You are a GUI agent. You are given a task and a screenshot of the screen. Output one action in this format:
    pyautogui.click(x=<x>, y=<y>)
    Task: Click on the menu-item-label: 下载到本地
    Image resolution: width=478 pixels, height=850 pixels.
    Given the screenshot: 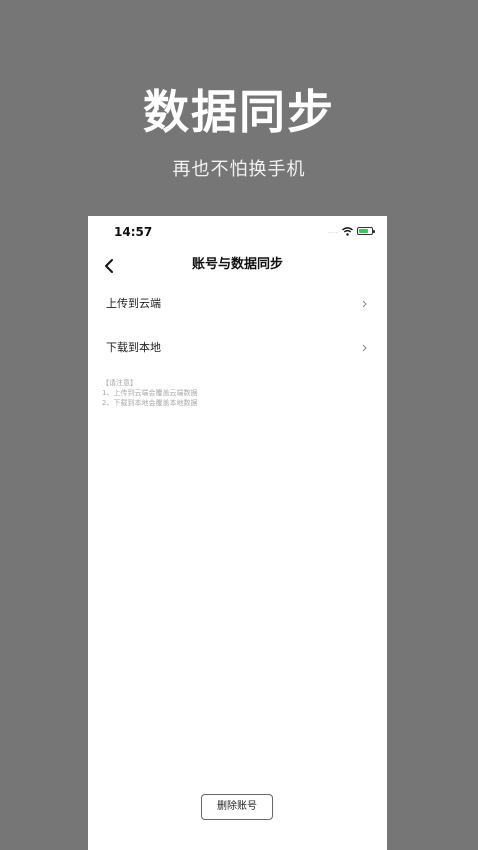 What is the action you would take?
    pyautogui.click(x=133, y=347)
    